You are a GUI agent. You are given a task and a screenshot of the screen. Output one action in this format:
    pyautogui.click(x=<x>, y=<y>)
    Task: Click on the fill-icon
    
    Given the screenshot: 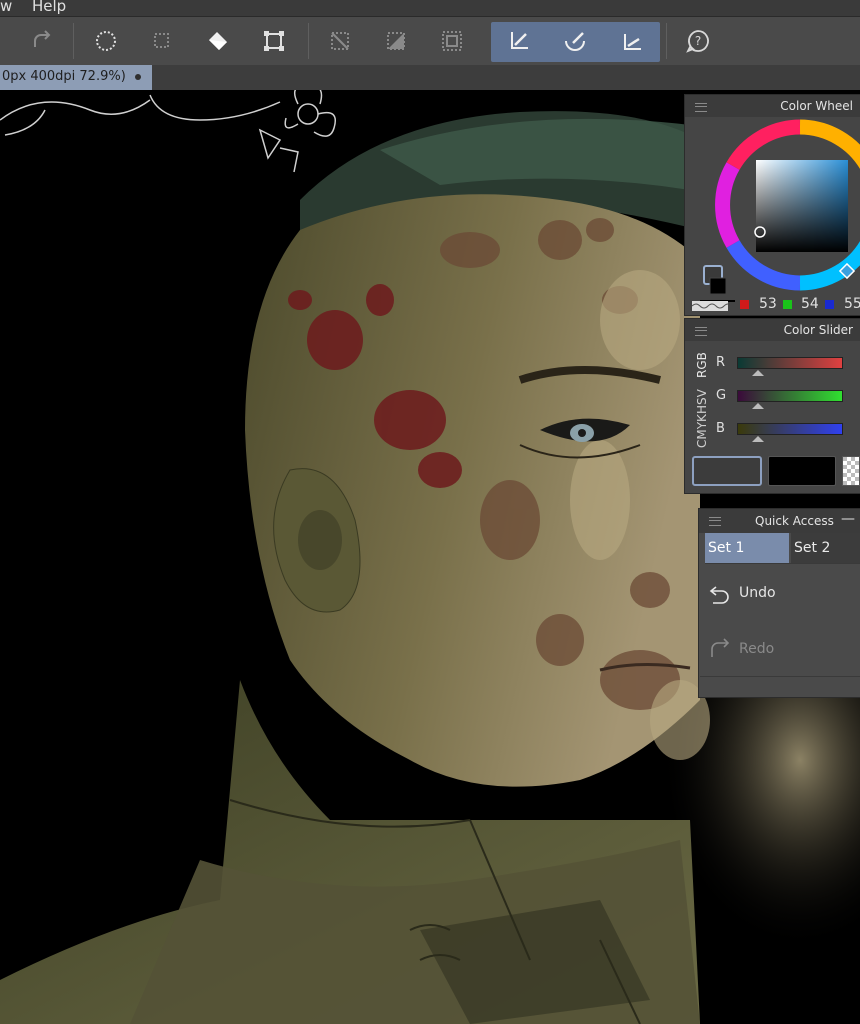 What is the action you would take?
    pyautogui.click(x=218, y=41)
    